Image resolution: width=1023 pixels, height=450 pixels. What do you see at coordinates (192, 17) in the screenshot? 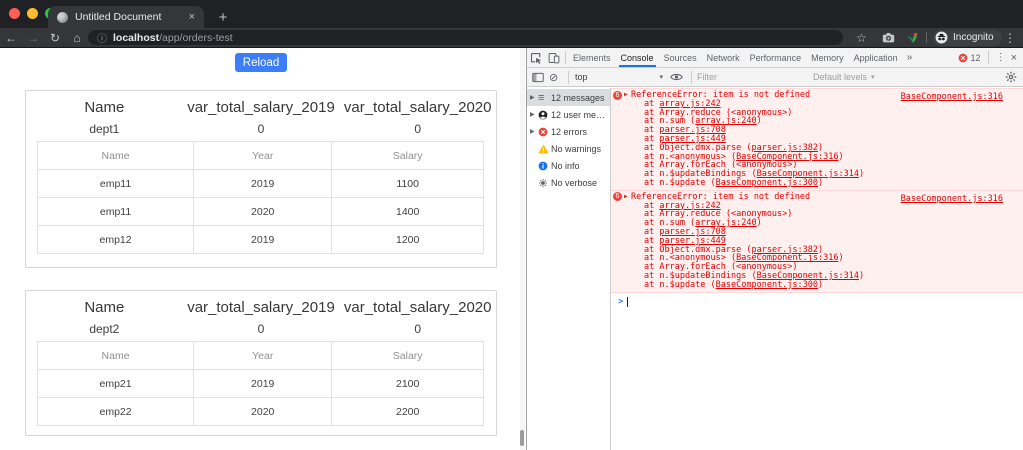
I see `tab-close-icon: ×` at bounding box center [192, 17].